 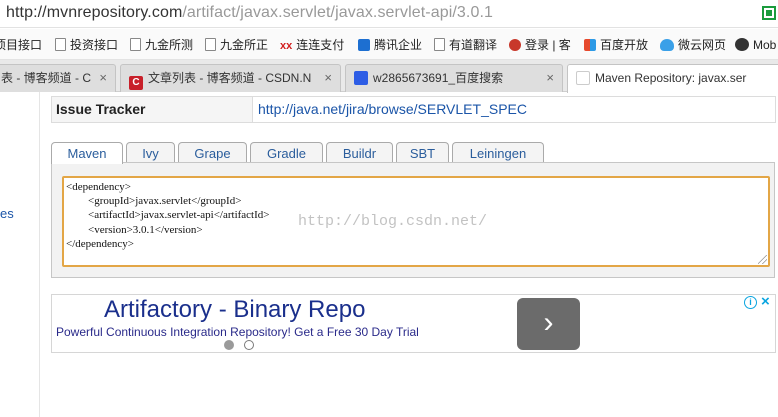 I want to click on bookmark-item: 微云网页, so click(x=693, y=45).